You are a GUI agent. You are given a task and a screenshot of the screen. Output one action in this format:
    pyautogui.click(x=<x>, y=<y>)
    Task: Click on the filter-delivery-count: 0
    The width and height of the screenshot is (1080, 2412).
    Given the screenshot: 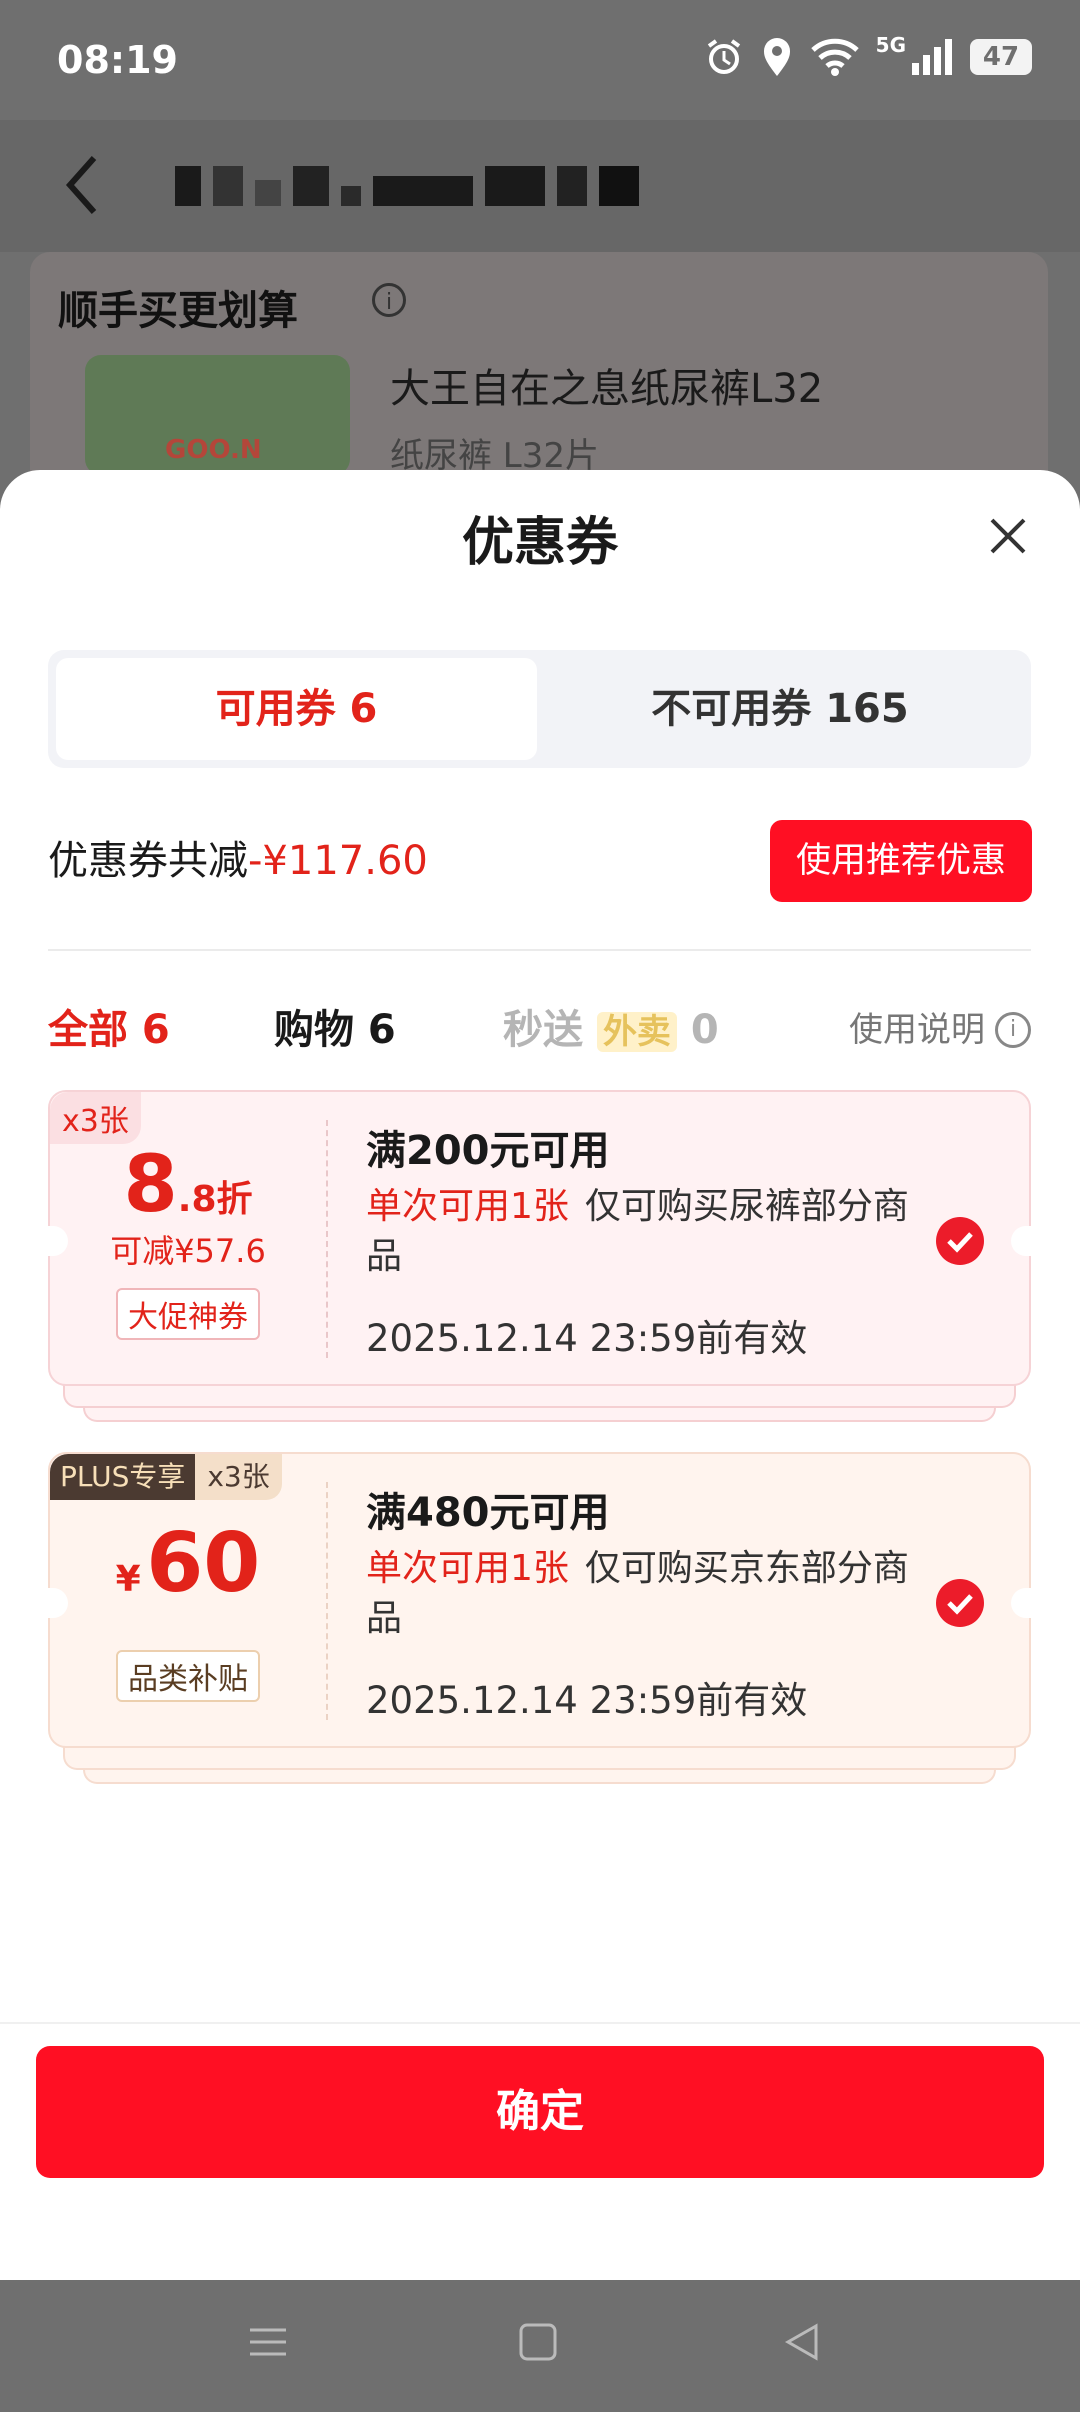 What is the action you would take?
    pyautogui.click(x=704, y=1030)
    